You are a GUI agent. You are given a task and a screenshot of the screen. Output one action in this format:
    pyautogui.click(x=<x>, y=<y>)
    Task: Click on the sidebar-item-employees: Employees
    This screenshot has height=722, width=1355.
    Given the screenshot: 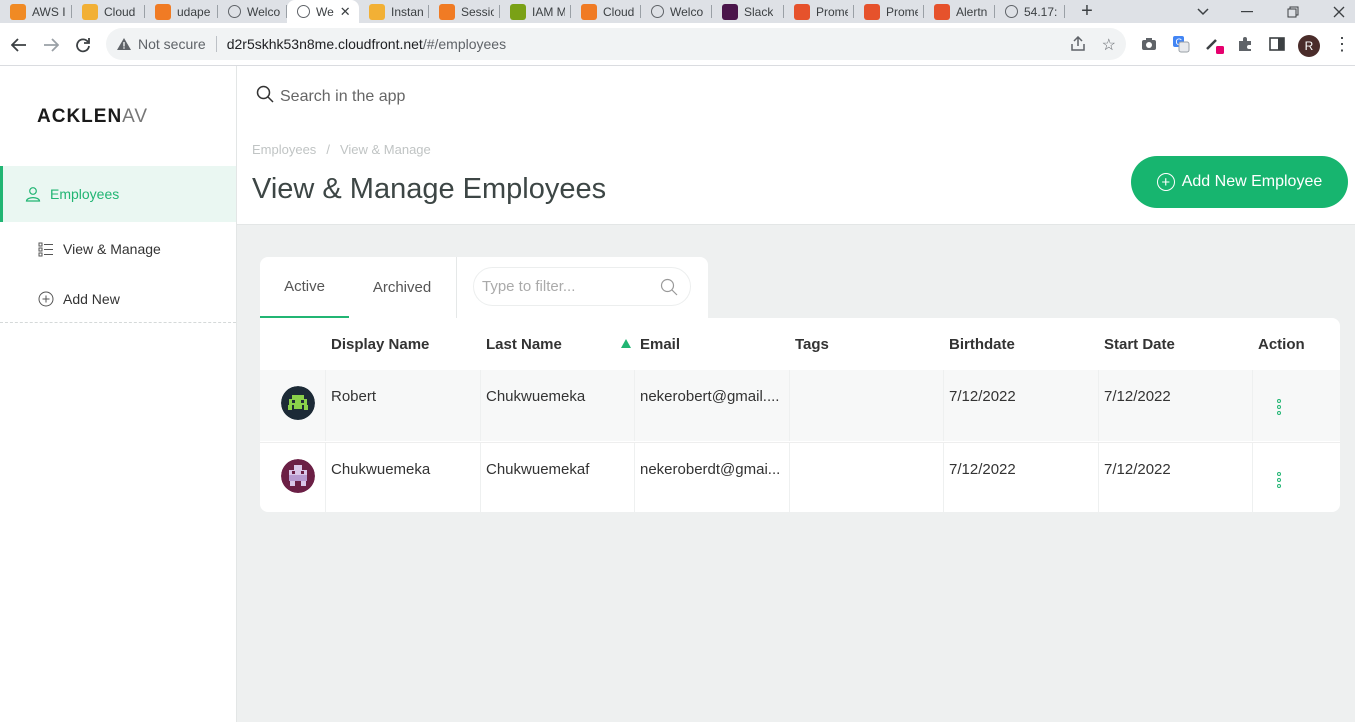 What is the action you would take?
    pyautogui.click(x=118, y=194)
    